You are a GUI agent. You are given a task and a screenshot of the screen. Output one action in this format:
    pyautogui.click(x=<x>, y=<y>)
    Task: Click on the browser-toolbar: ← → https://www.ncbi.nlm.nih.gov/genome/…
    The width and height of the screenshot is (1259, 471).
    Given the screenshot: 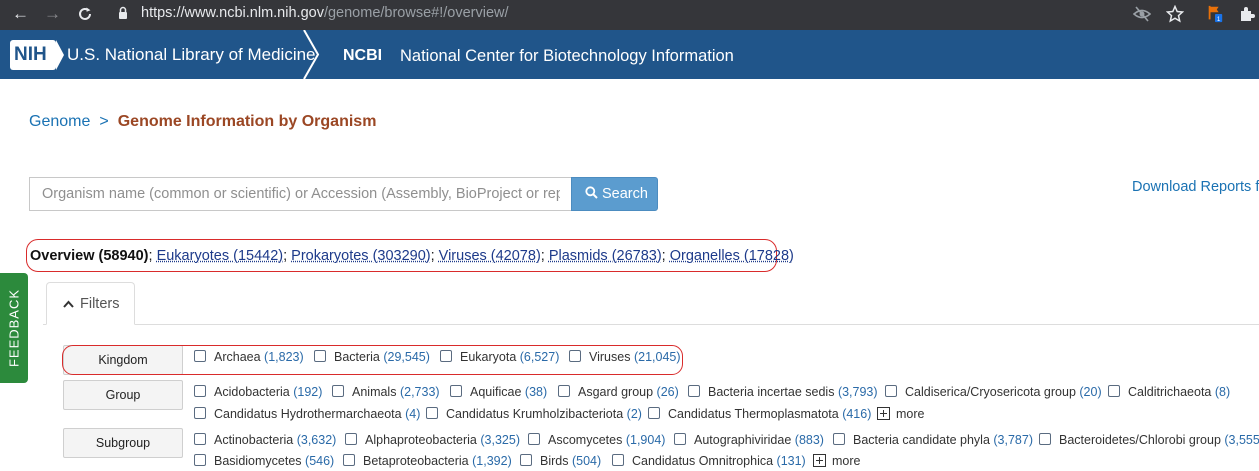 What is the action you would take?
    pyautogui.click(x=629, y=15)
    